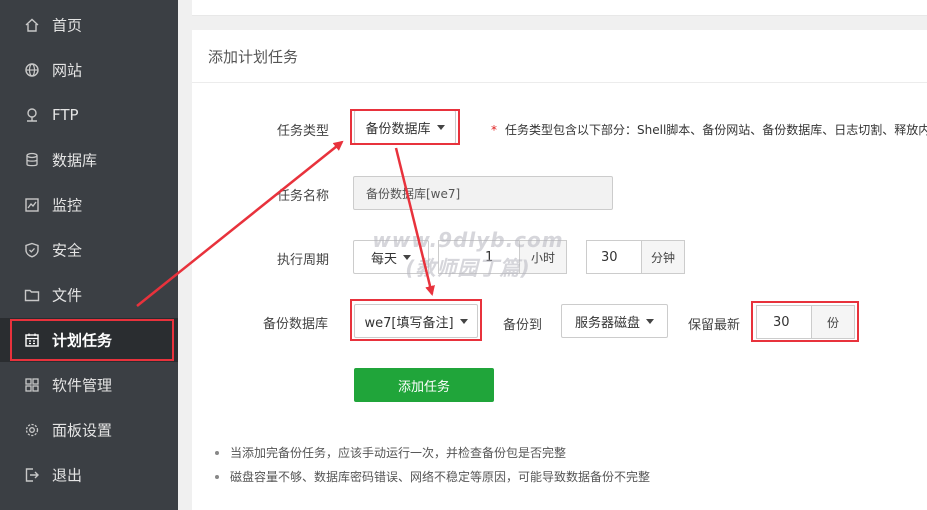  I want to click on sidebar-item-software: 软件管理, so click(89, 385).